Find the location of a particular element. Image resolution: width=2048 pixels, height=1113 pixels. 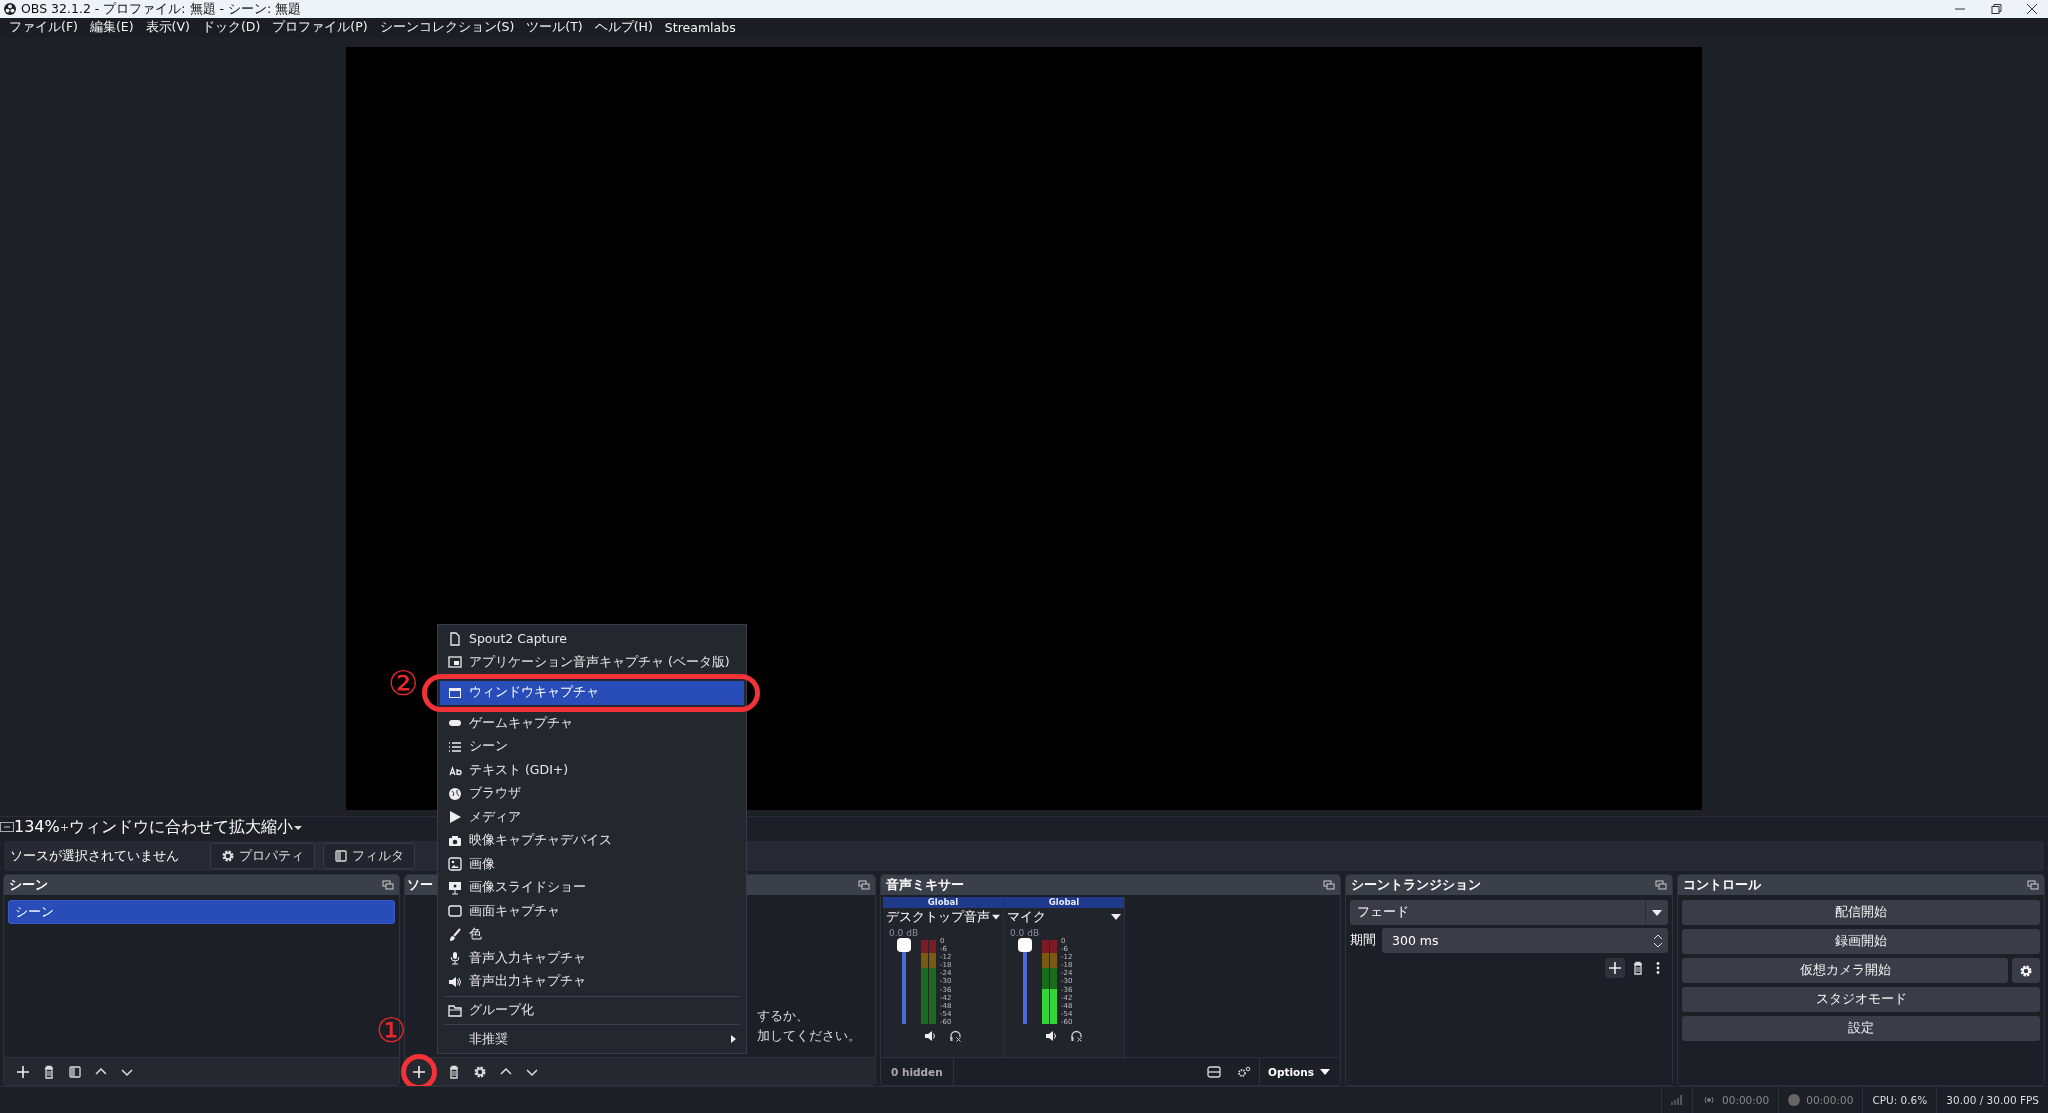

file-icon is located at coordinates (455, 638).